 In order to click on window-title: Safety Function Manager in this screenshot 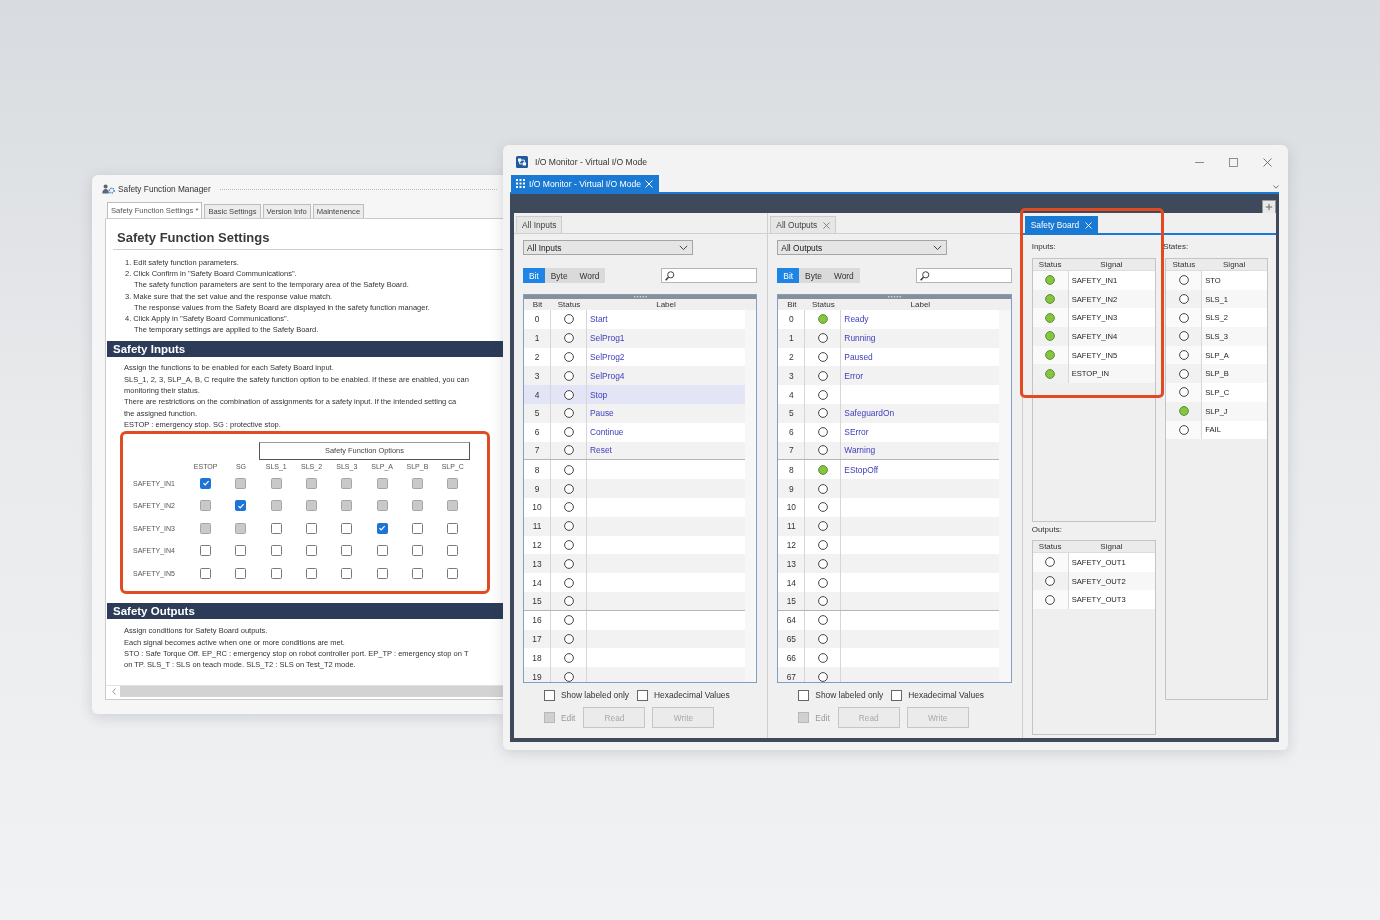, I will do `click(164, 189)`.